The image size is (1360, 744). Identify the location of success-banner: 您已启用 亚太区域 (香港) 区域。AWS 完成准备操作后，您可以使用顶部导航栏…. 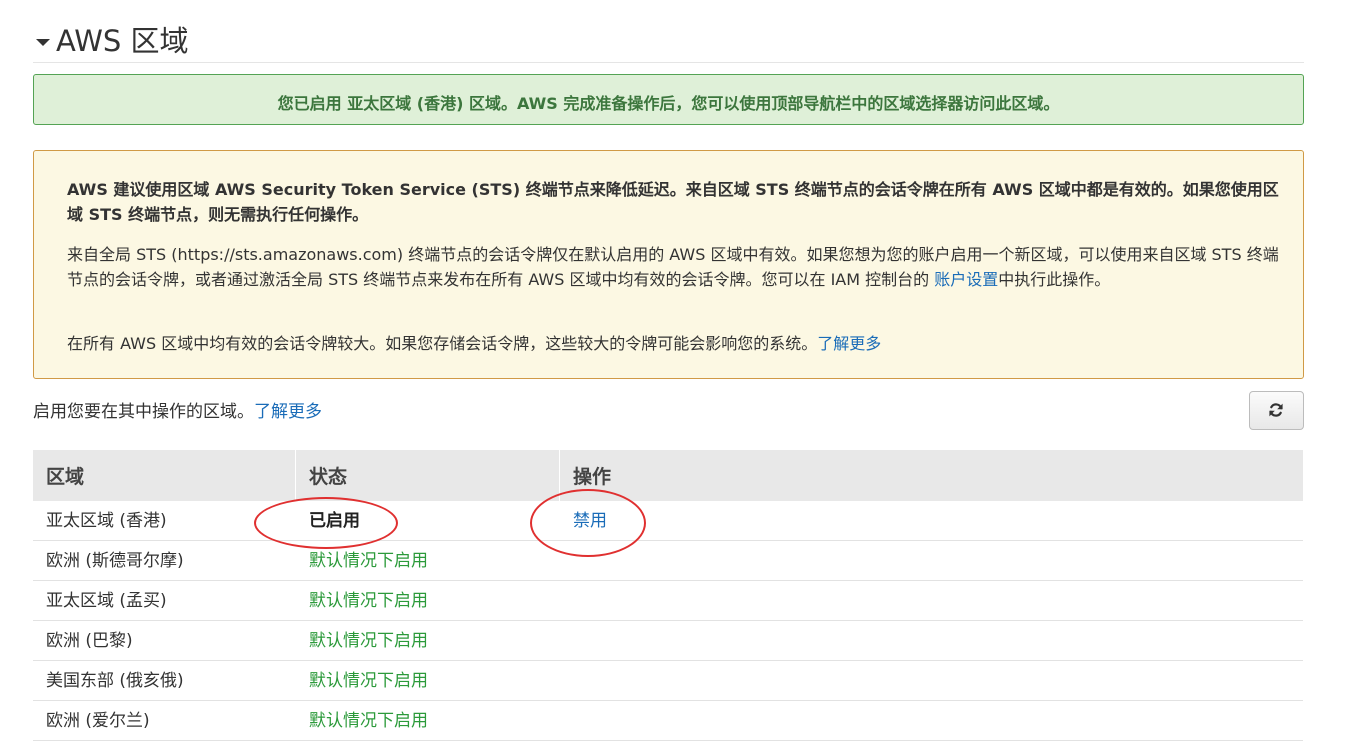
(668, 99).